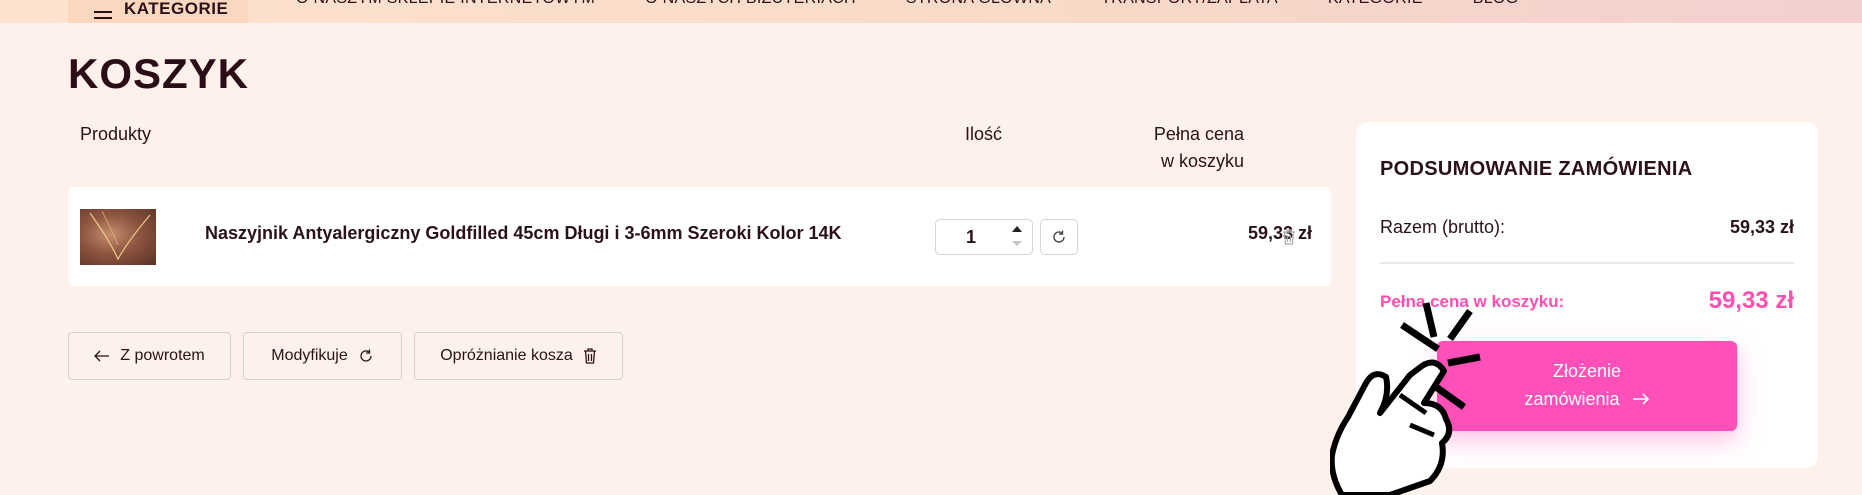 The height and width of the screenshot is (495, 1862). Describe the element at coordinates (1587, 263) in the screenshot. I see `summary-divider` at that location.